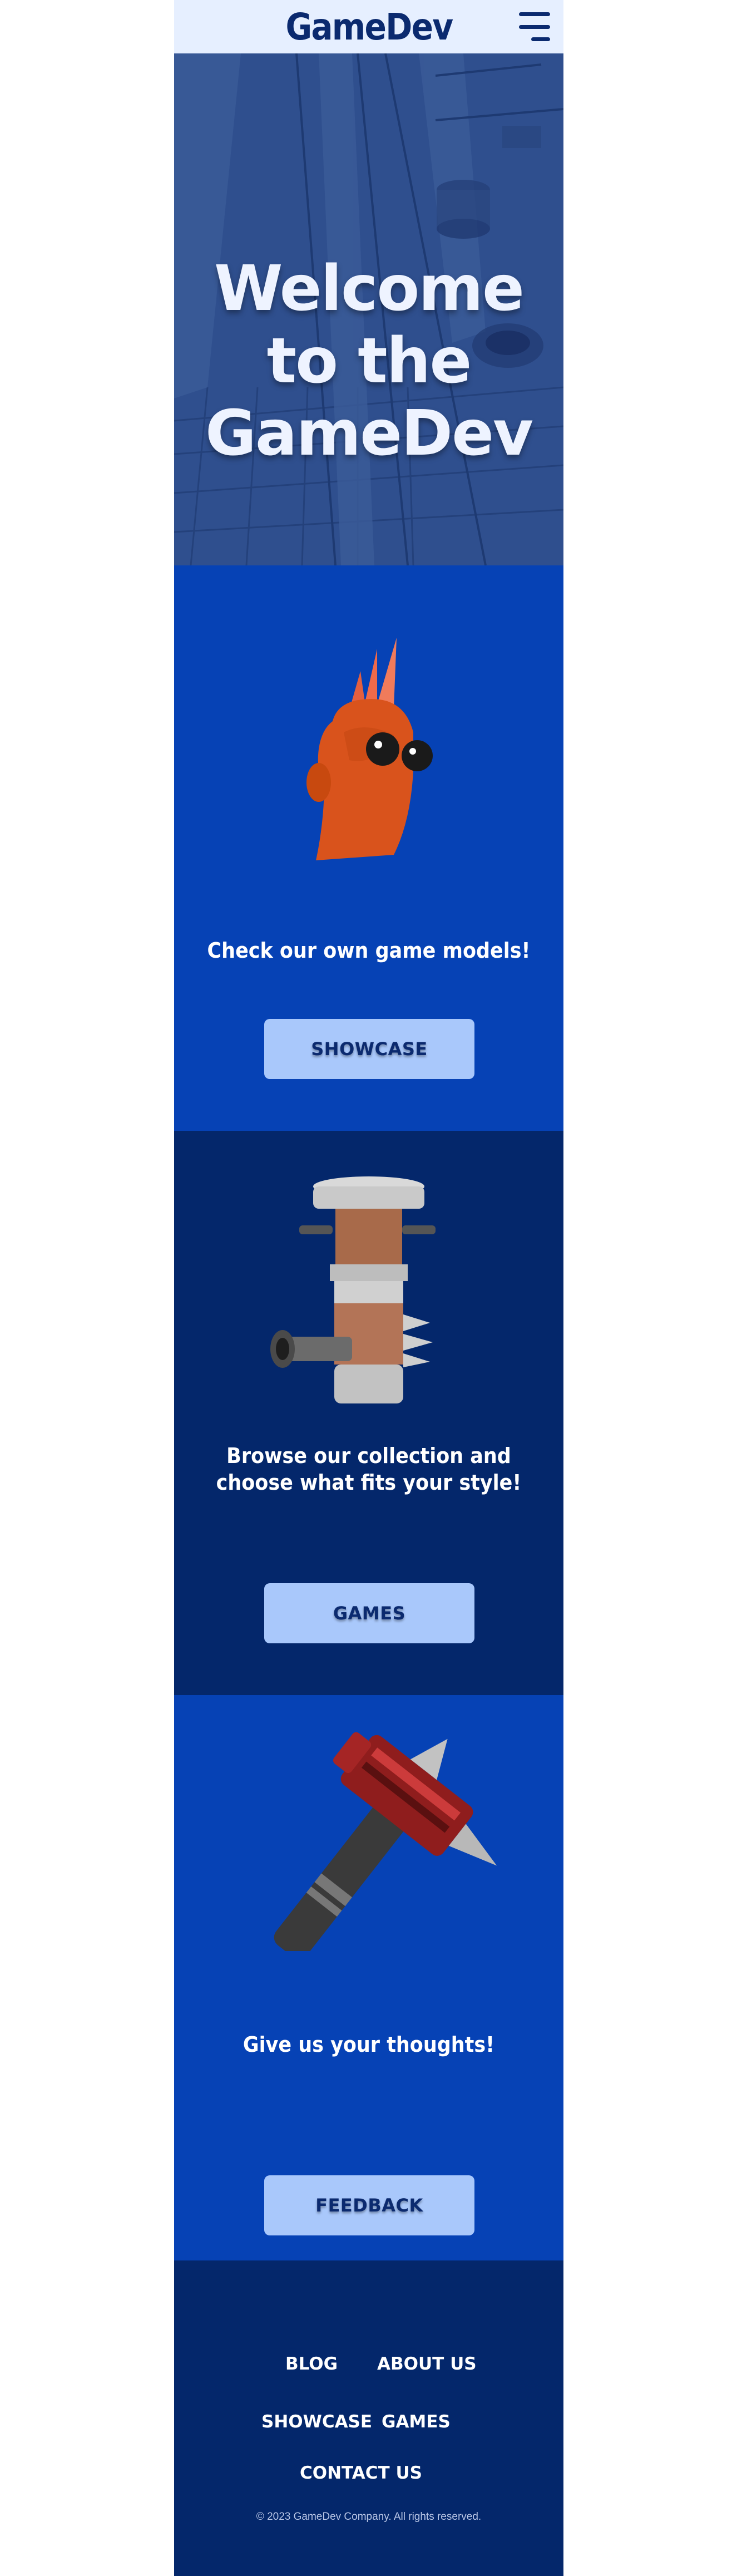 The height and width of the screenshot is (2576, 737). Describe the element at coordinates (369, 2205) in the screenshot. I see `feedback-button: FEEDBACK` at that location.